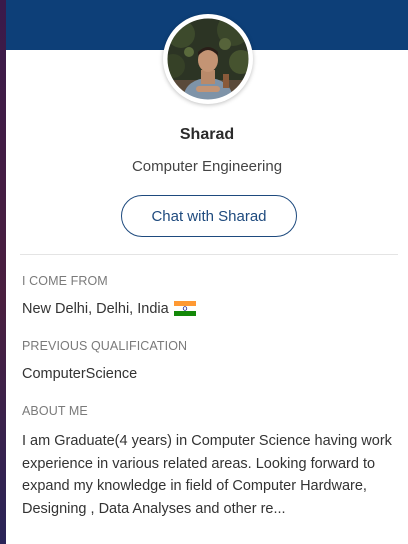 Image resolution: width=408 pixels, height=544 pixels. Describe the element at coordinates (184, 310) in the screenshot. I see `india-flag-icon` at that location.